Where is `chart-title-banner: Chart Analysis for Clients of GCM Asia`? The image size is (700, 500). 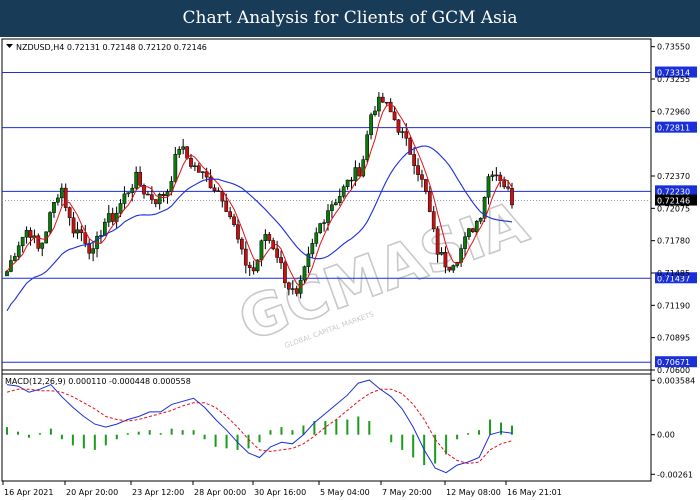
chart-title-banner: Chart Analysis for Clients of GCM Asia is located at coordinates (350, 18).